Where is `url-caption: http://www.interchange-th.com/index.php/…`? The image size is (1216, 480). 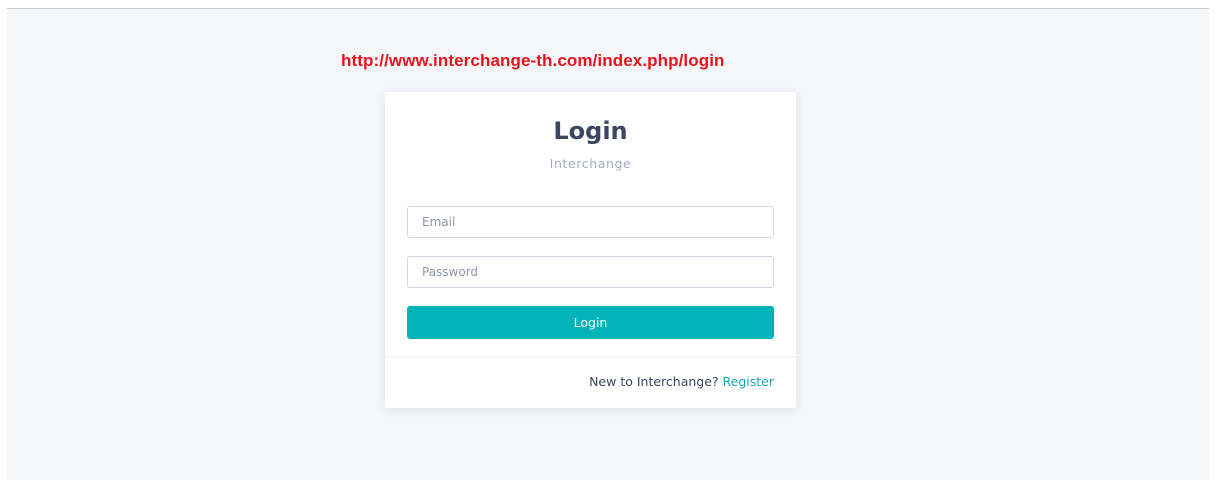
url-caption: http://www.interchange-th.com/index.php/… is located at coordinates (533, 60).